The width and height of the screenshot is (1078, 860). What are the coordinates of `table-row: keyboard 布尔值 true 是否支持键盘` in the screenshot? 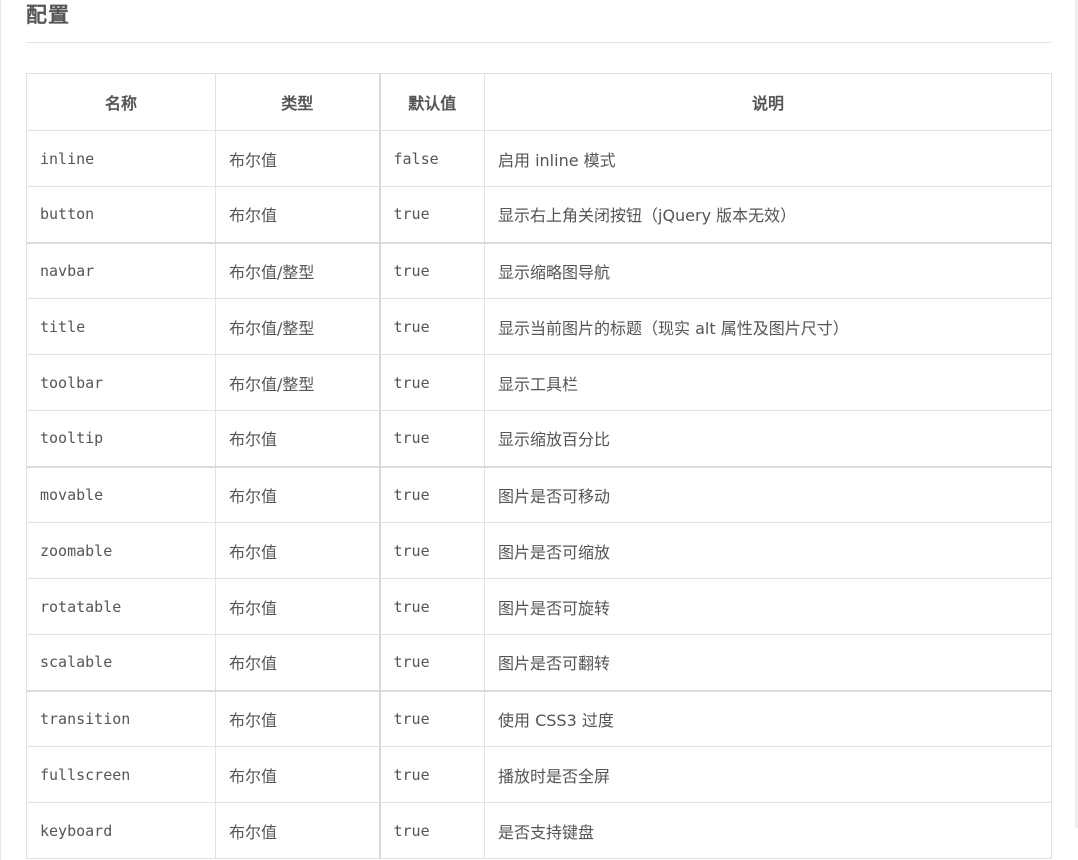 It's located at (539, 830).